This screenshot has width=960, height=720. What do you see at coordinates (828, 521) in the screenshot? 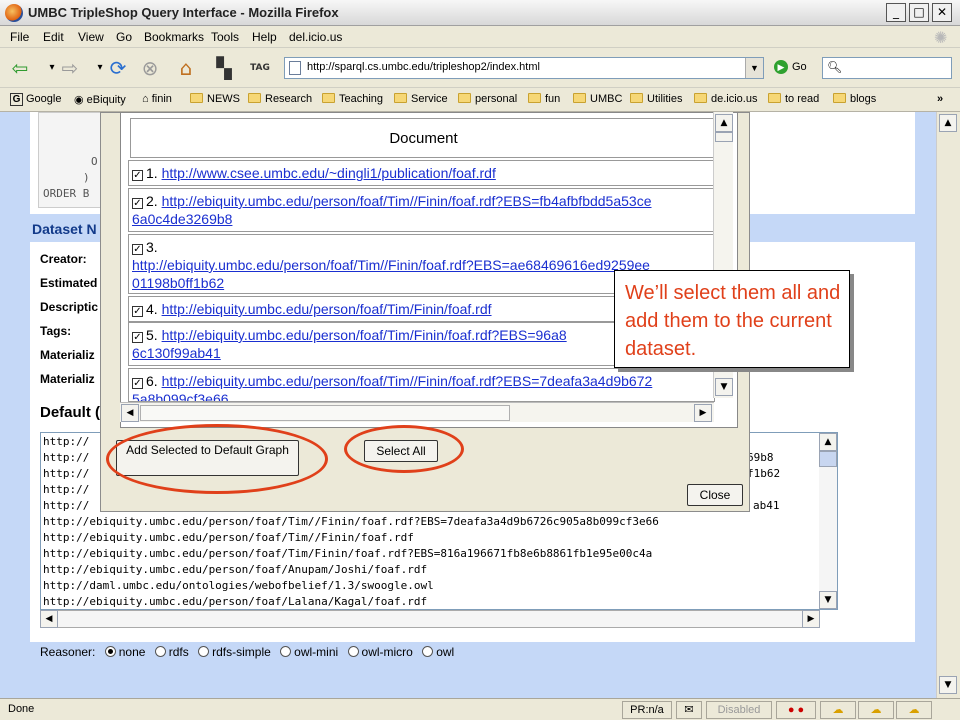
I see `textarea-vertical-scrollbar: ▲ ▼` at bounding box center [828, 521].